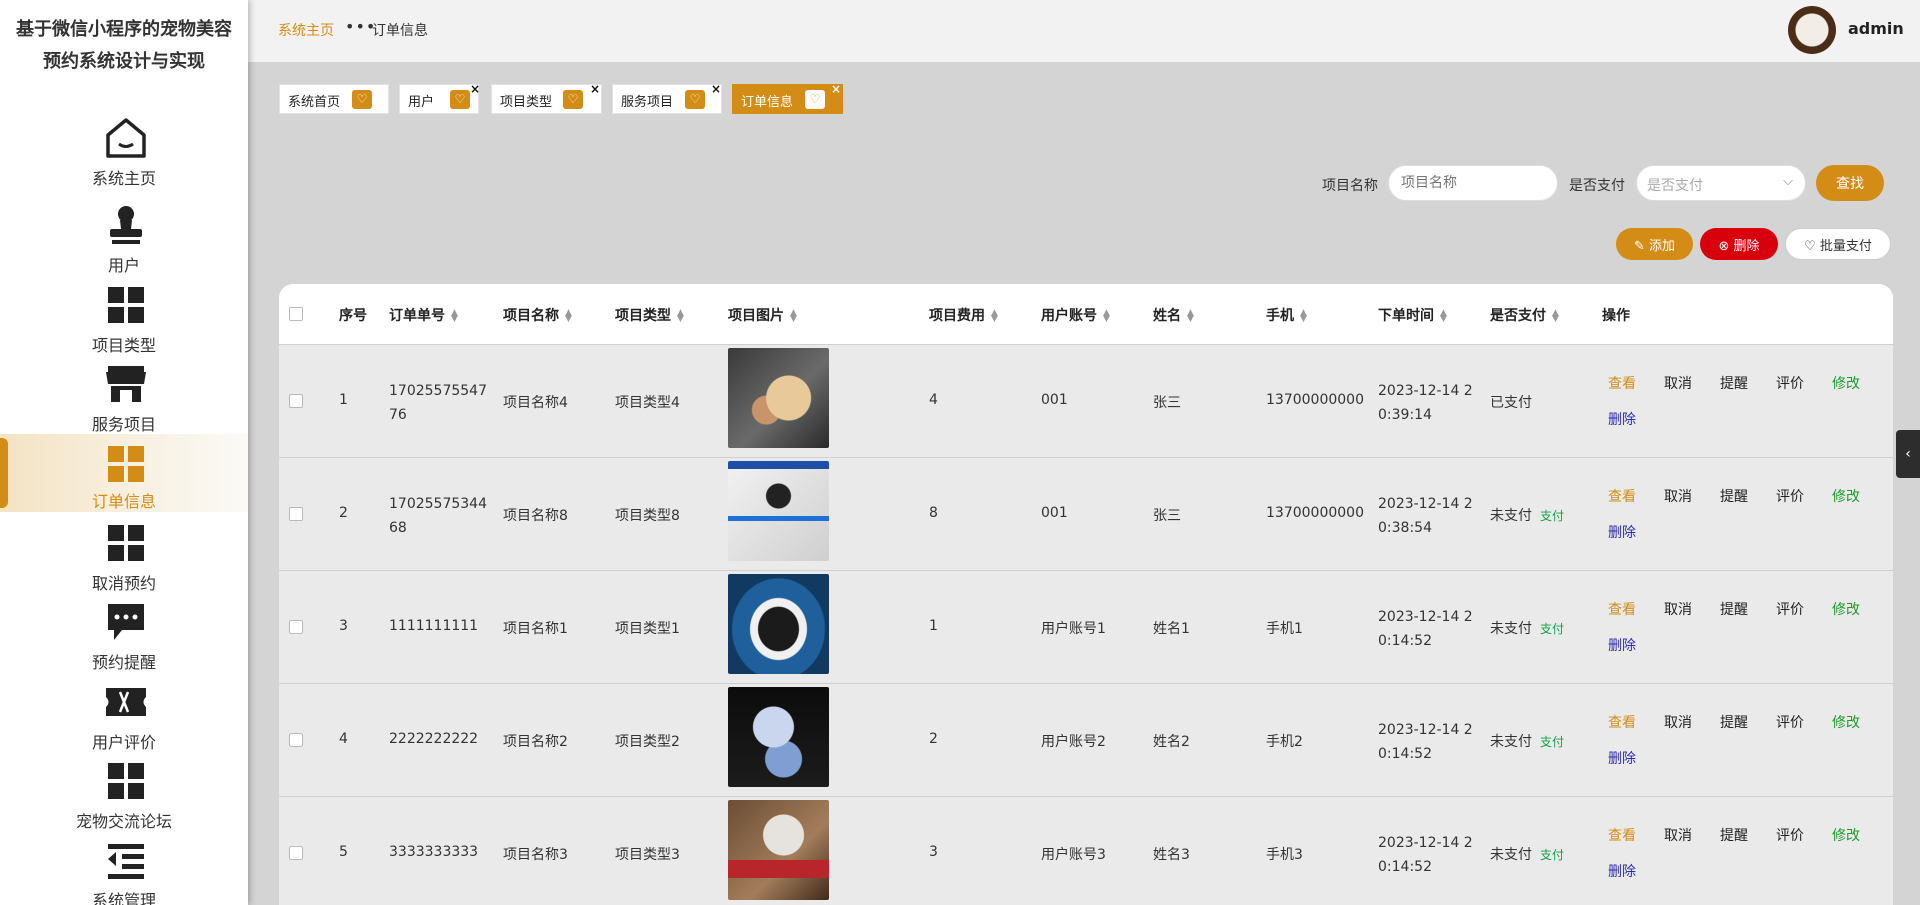  Describe the element at coordinates (1524, 315) in the screenshot. I see `header-paid: 是否支付 ▲ ▼` at that location.